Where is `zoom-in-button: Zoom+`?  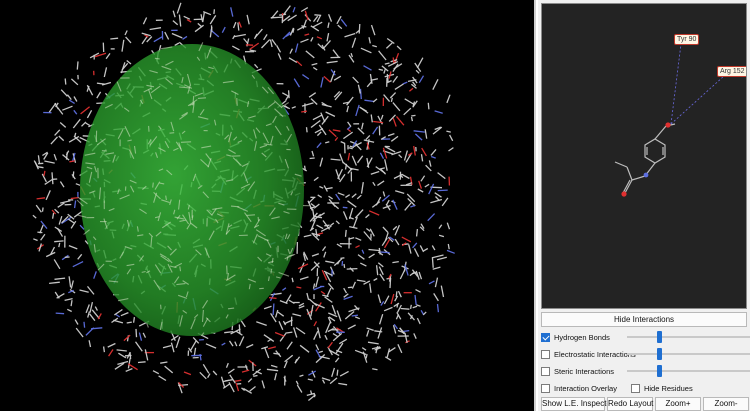 zoom-in-button: Zoom+ is located at coordinates (678, 404).